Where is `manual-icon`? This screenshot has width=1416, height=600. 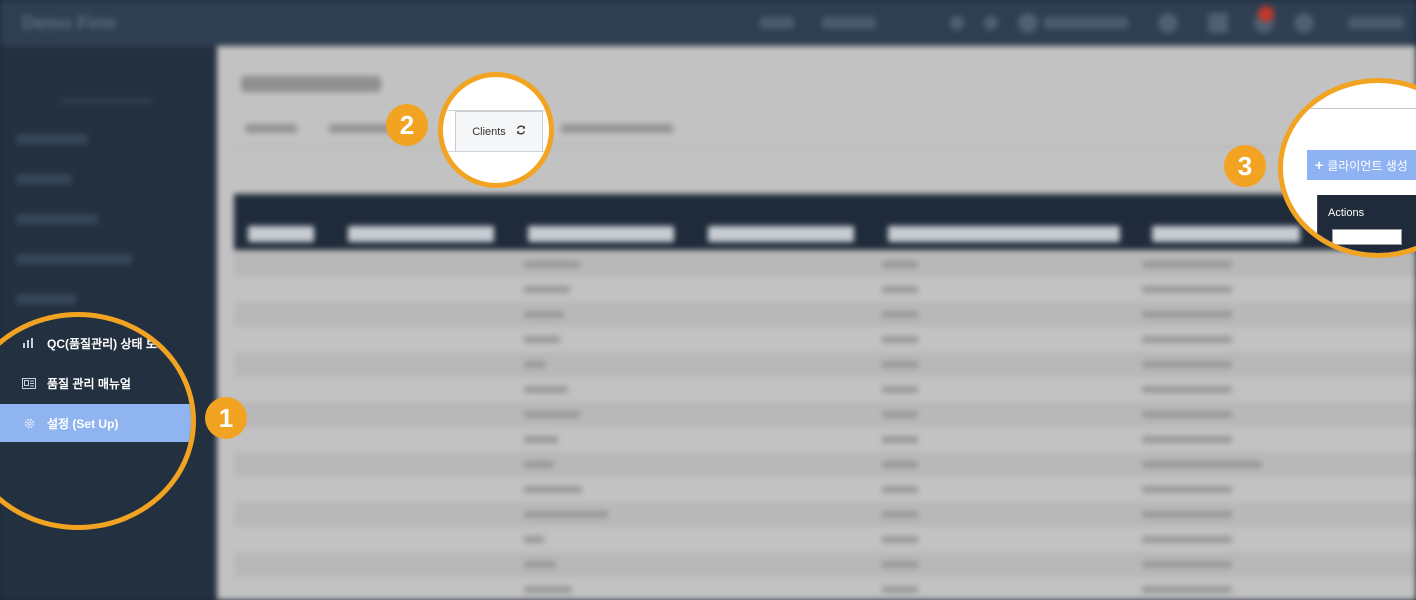
manual-icon is located at coordinates (29, 383).